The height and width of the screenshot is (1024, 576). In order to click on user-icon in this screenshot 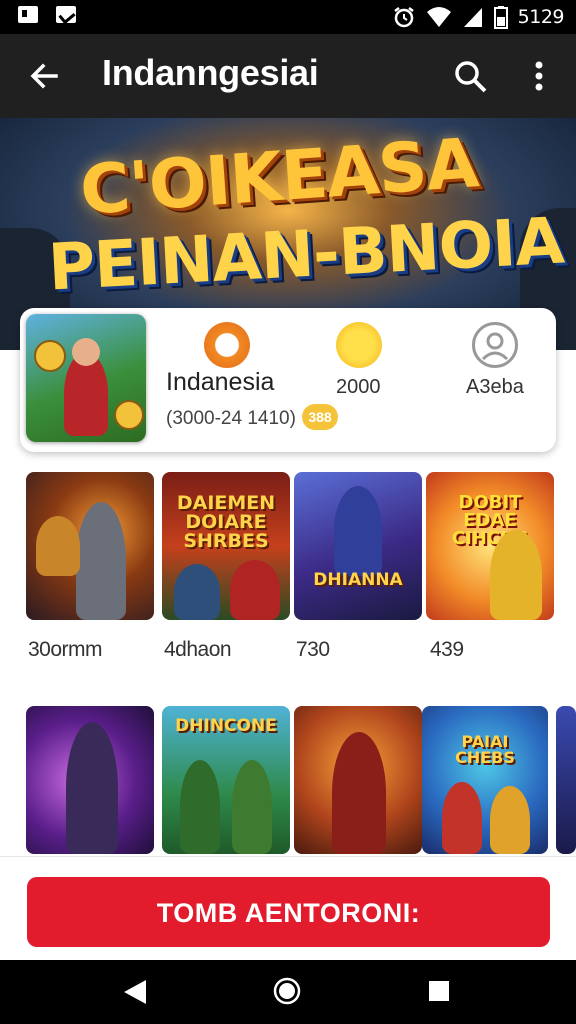, I will do `click(495, 345)`.